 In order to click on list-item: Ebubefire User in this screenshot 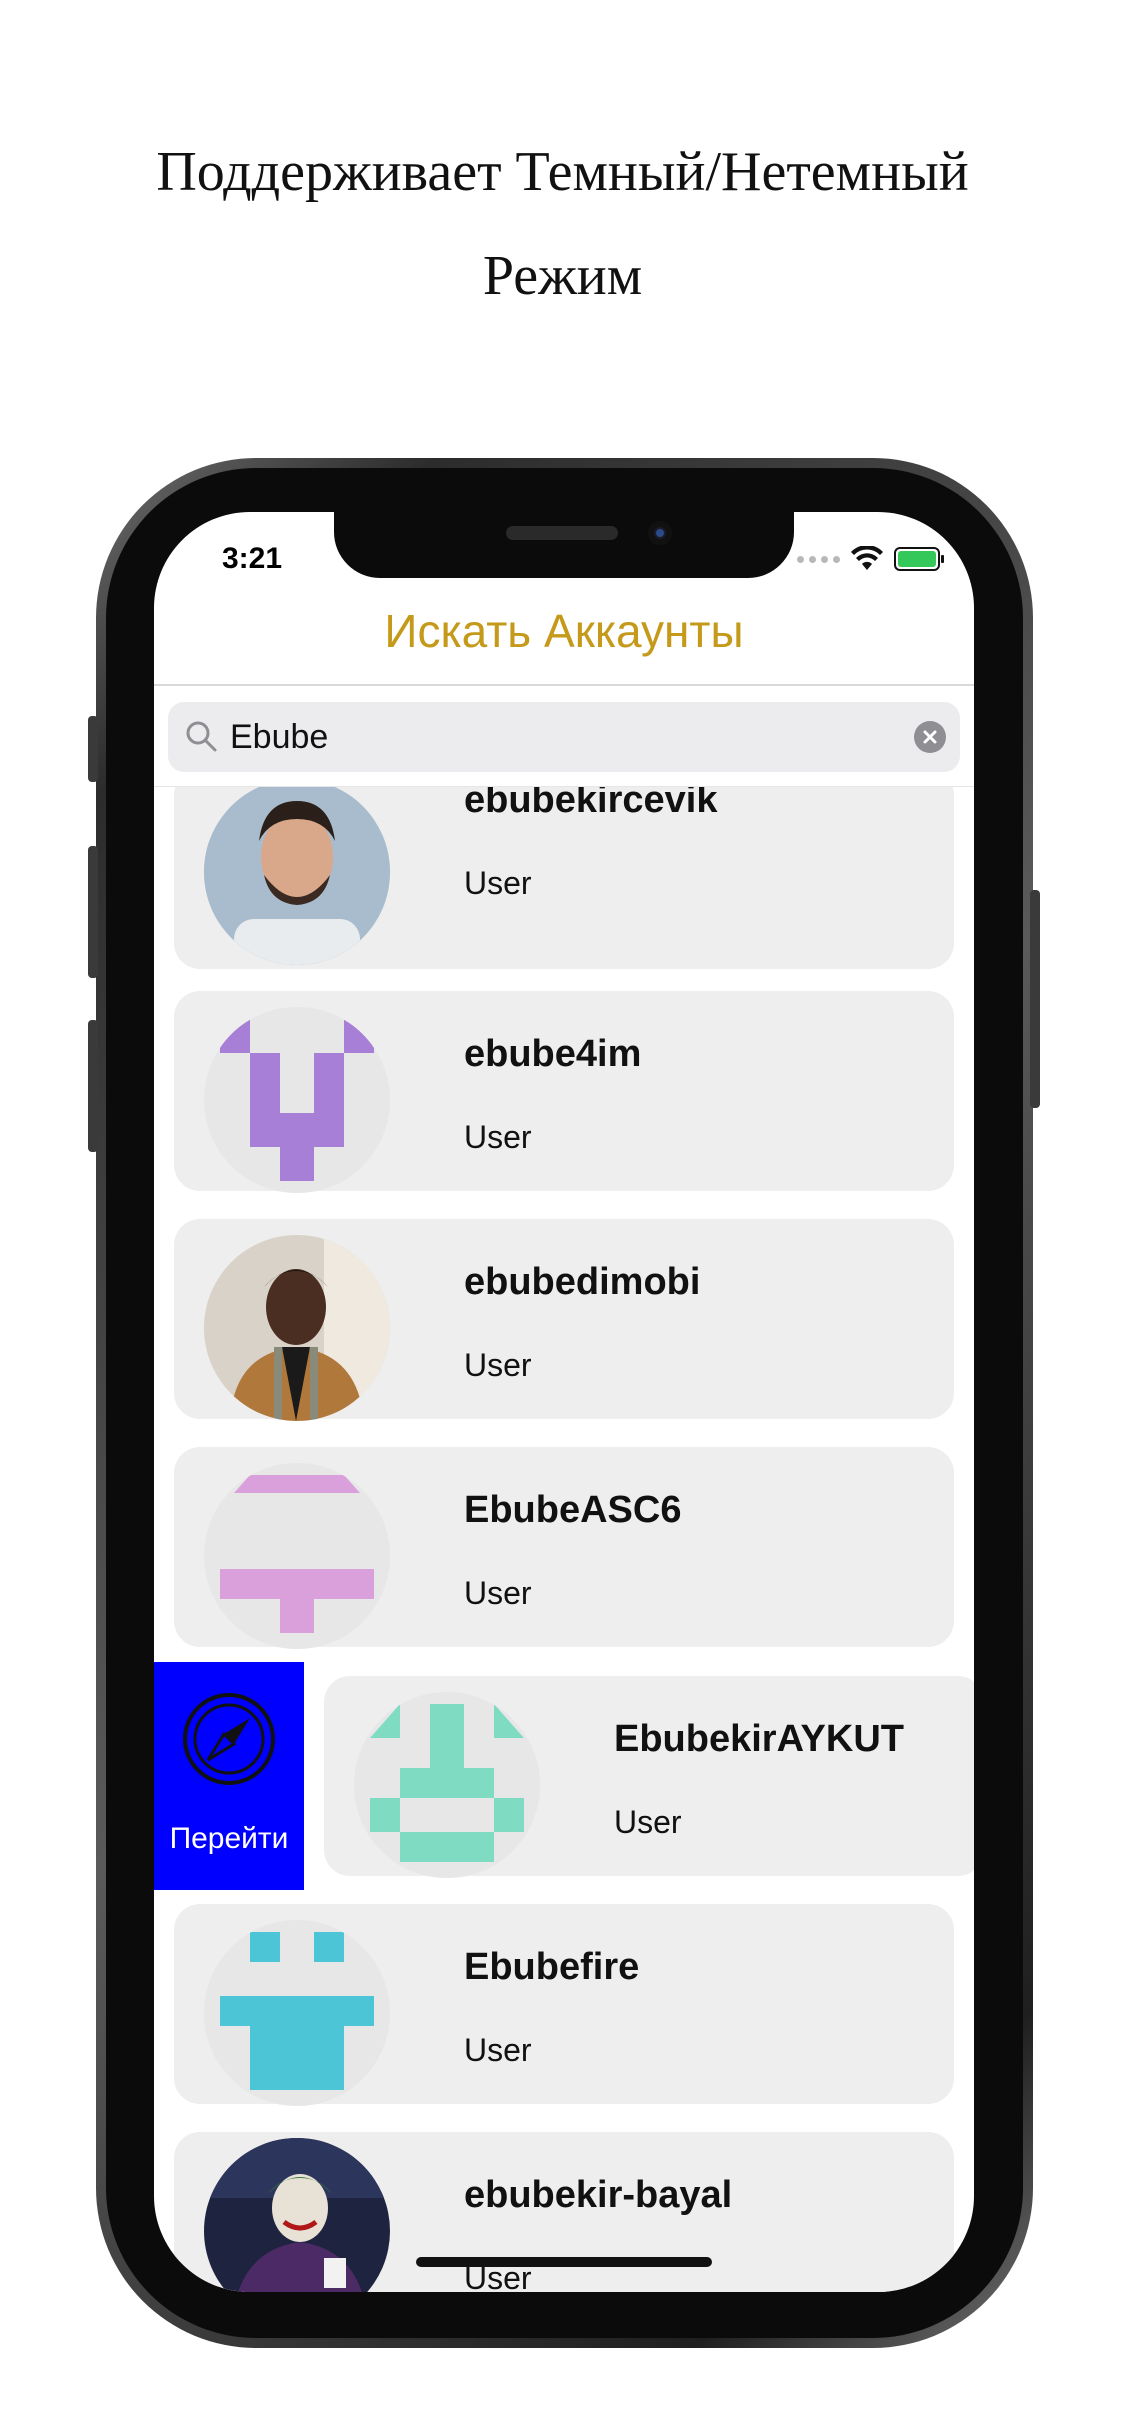, I will do `click(564, 2005)`.